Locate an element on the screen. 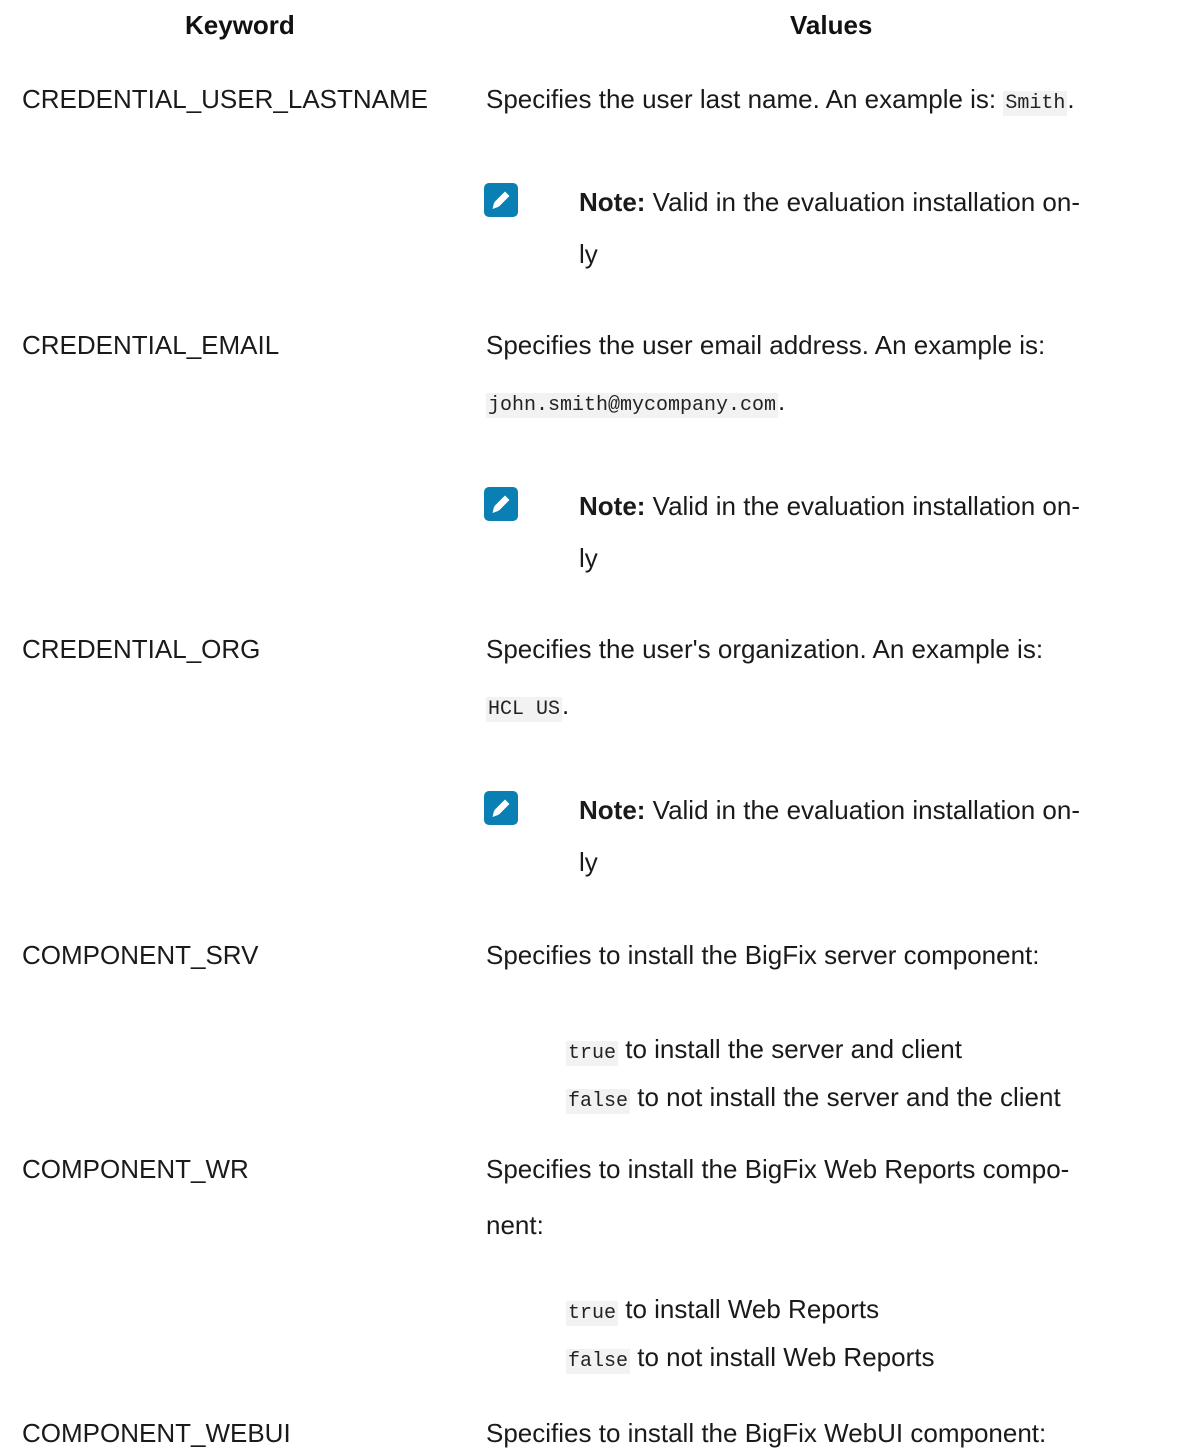  keyword-component-webui: COMPONENT_WEBUI is located at coordinates (156, 1433).